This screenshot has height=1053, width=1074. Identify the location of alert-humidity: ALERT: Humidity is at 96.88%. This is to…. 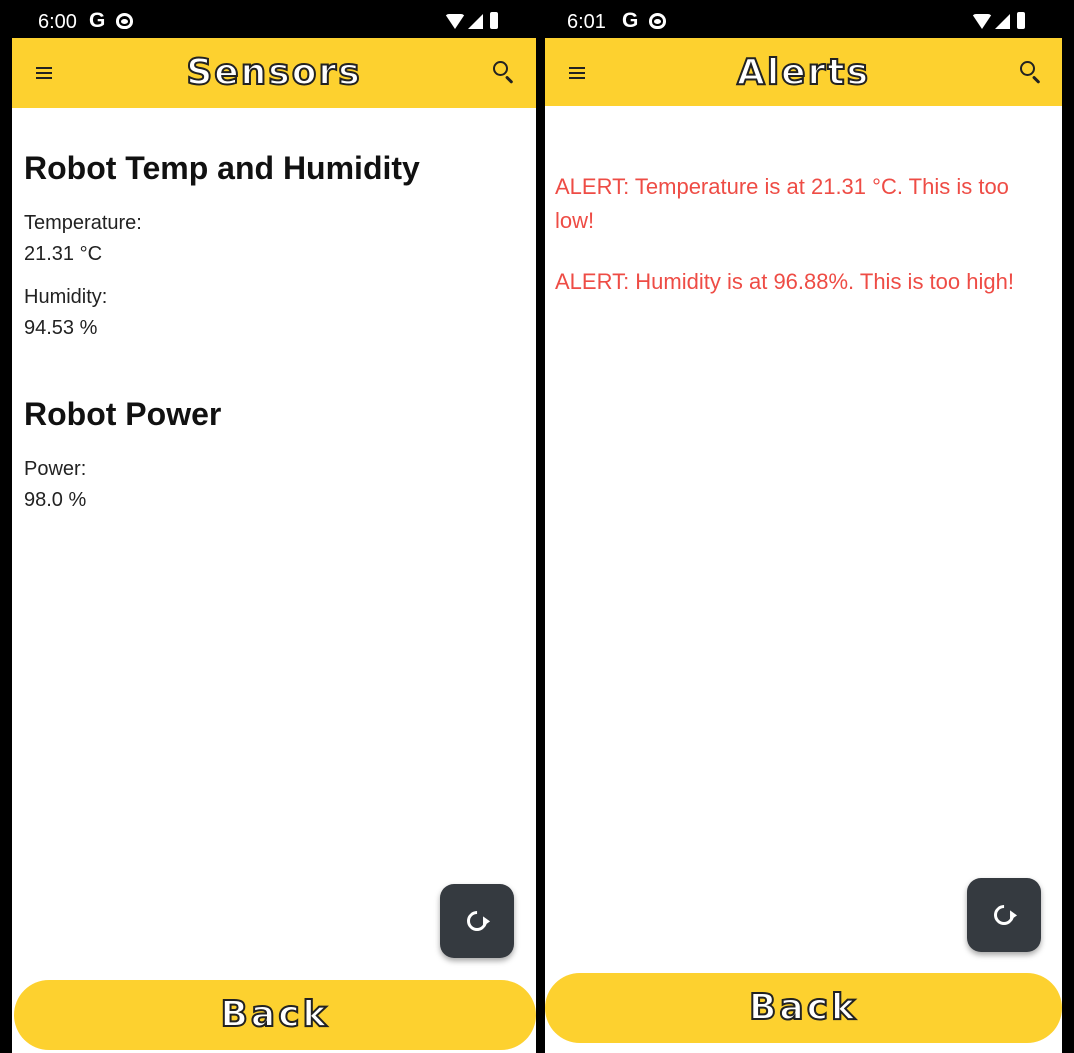
(784, 281).